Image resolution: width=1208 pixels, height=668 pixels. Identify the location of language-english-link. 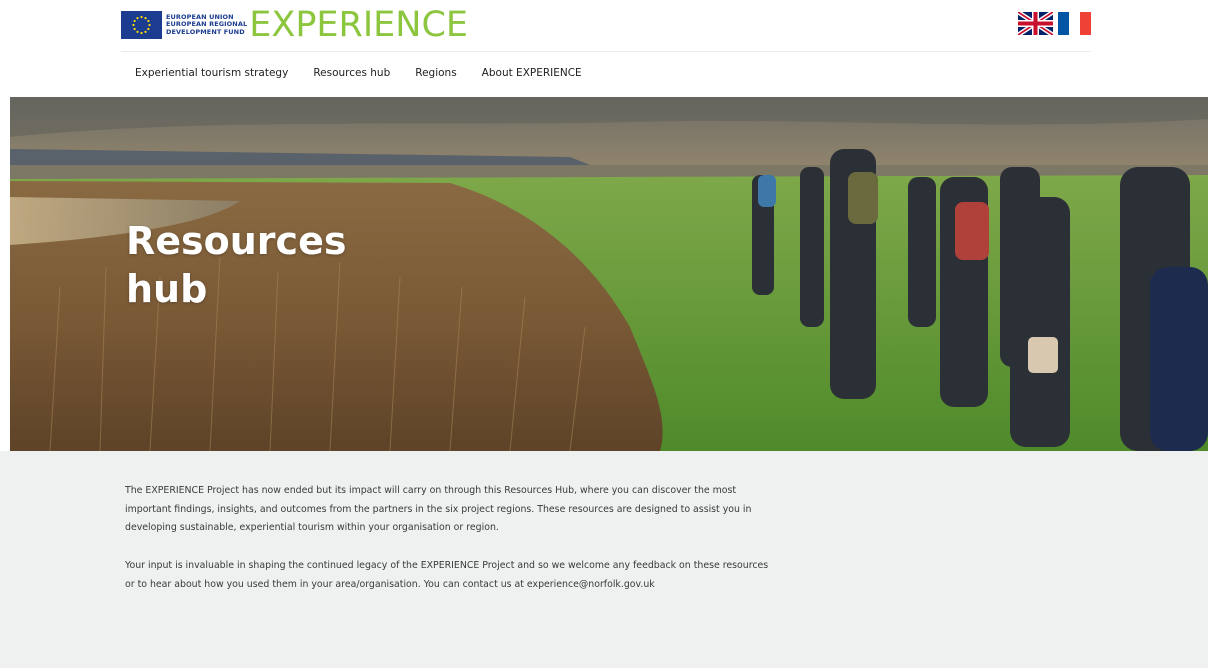
(1035, 23).